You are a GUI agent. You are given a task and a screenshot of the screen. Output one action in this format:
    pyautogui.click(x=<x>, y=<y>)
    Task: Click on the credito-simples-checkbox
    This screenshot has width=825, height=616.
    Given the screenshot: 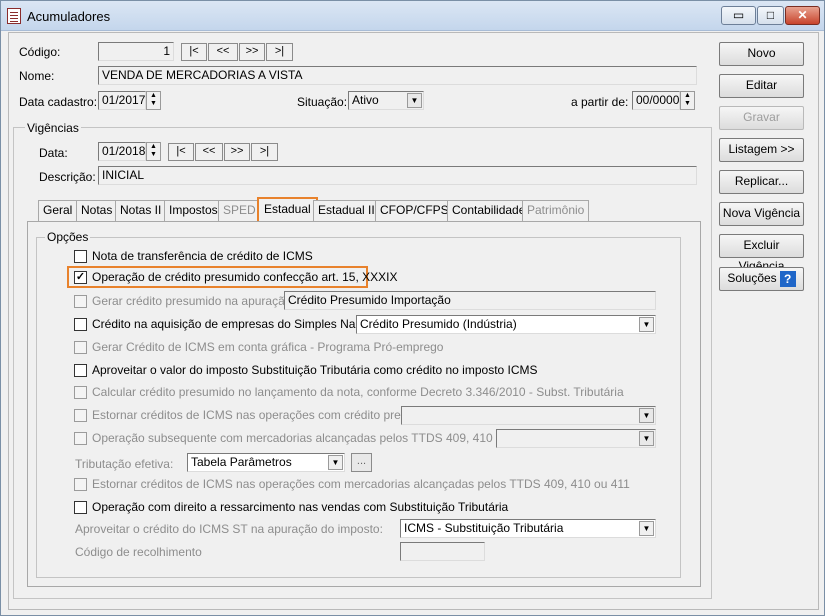 What is the action you would take?
    pyautogui.click(x=80, y=324)
    